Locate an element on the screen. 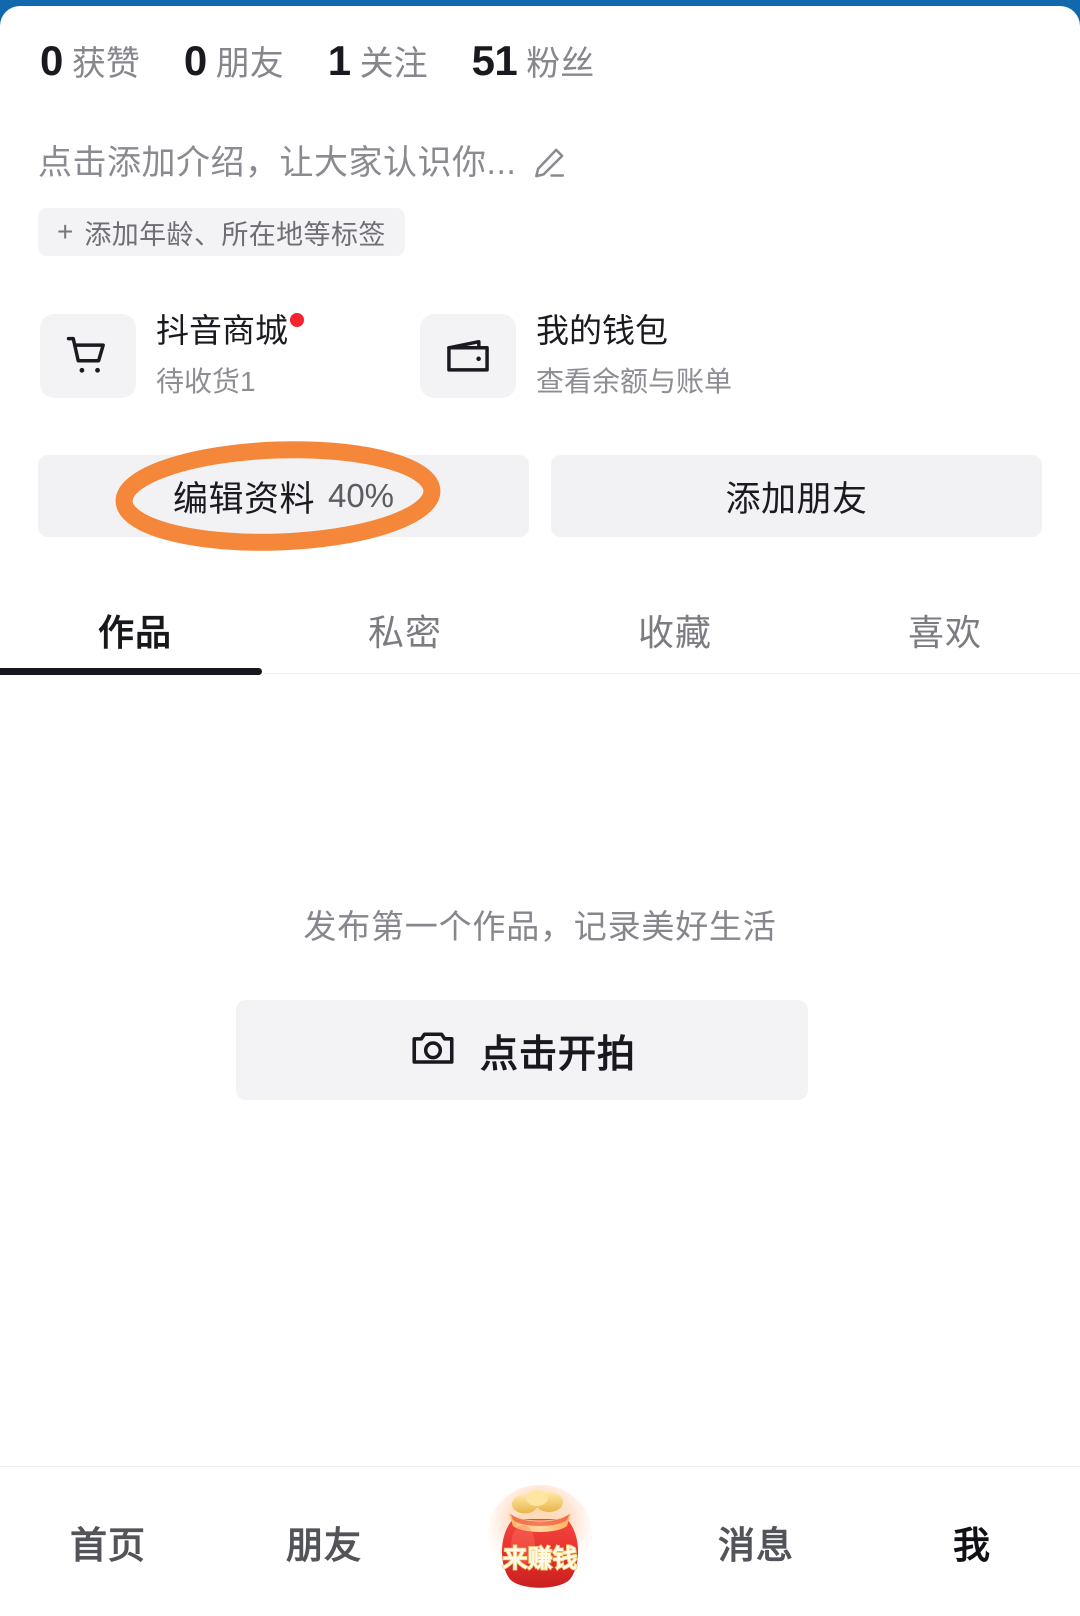 This screenshot has height=1616, width=1080. moneybag-icon: 来赚钱 is located at coordinates (540, 1542).